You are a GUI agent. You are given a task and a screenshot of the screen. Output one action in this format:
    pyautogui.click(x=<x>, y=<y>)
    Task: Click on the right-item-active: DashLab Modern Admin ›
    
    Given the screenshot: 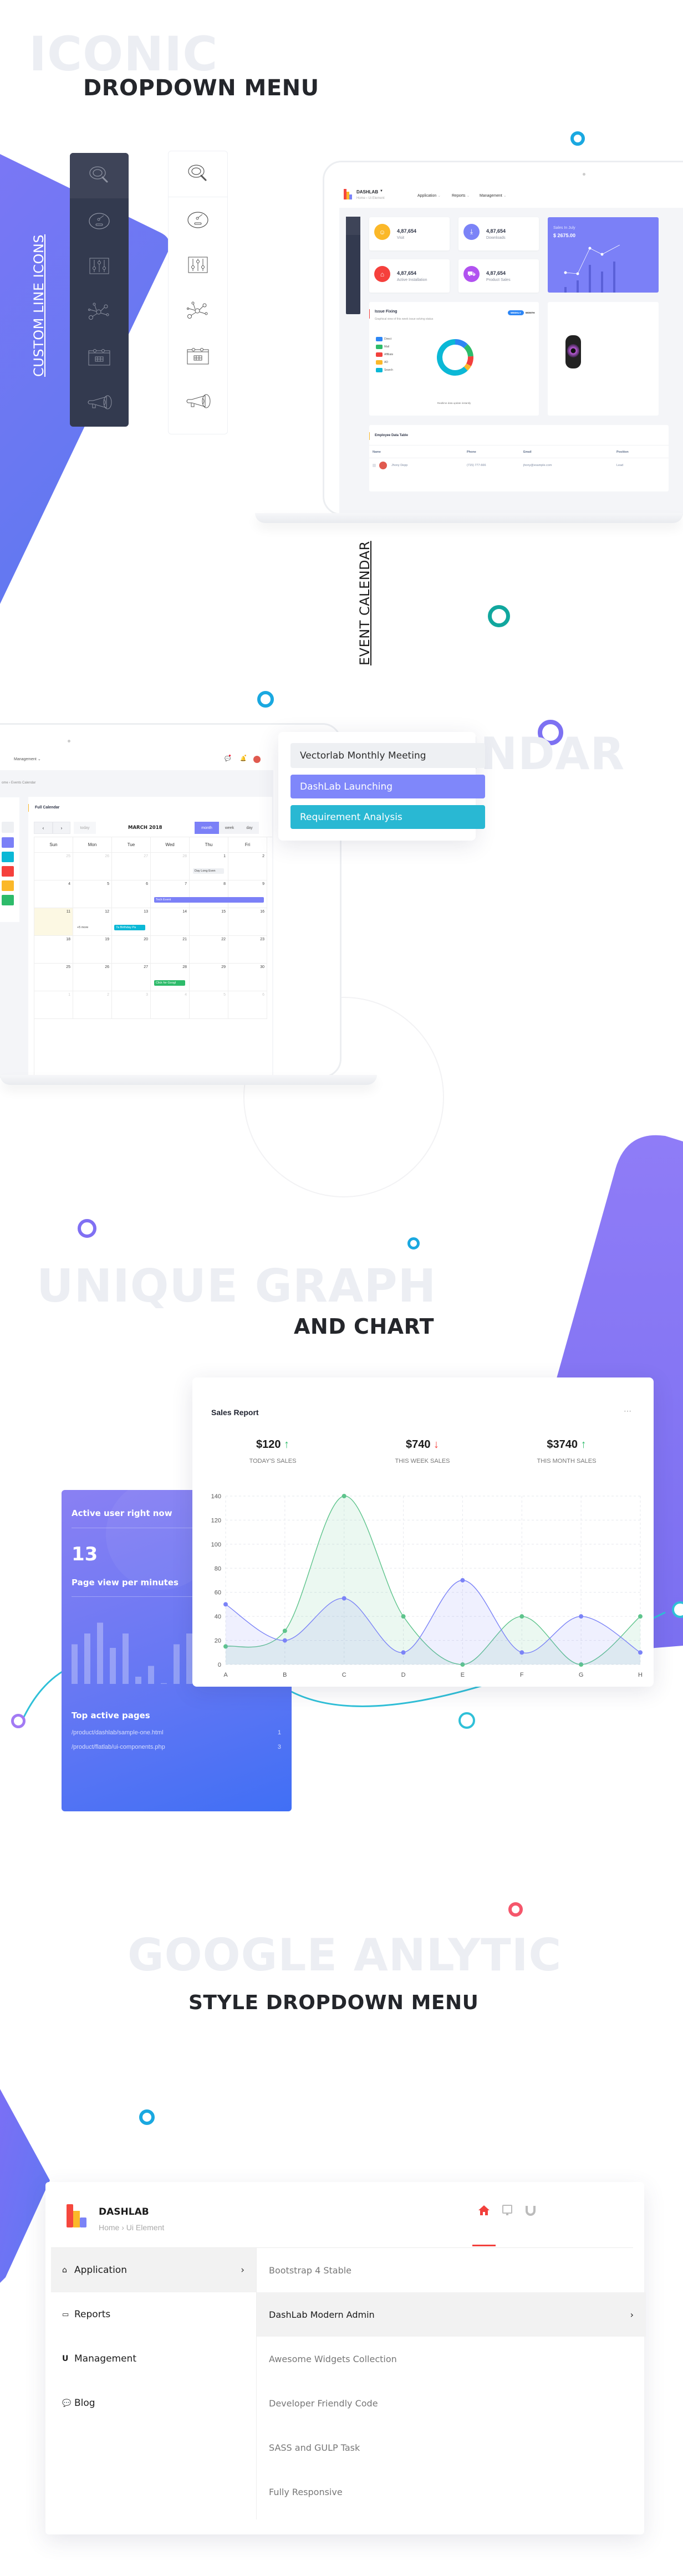 What is the action you would take?
    pyautogui.click(x=451, y=2314)
    